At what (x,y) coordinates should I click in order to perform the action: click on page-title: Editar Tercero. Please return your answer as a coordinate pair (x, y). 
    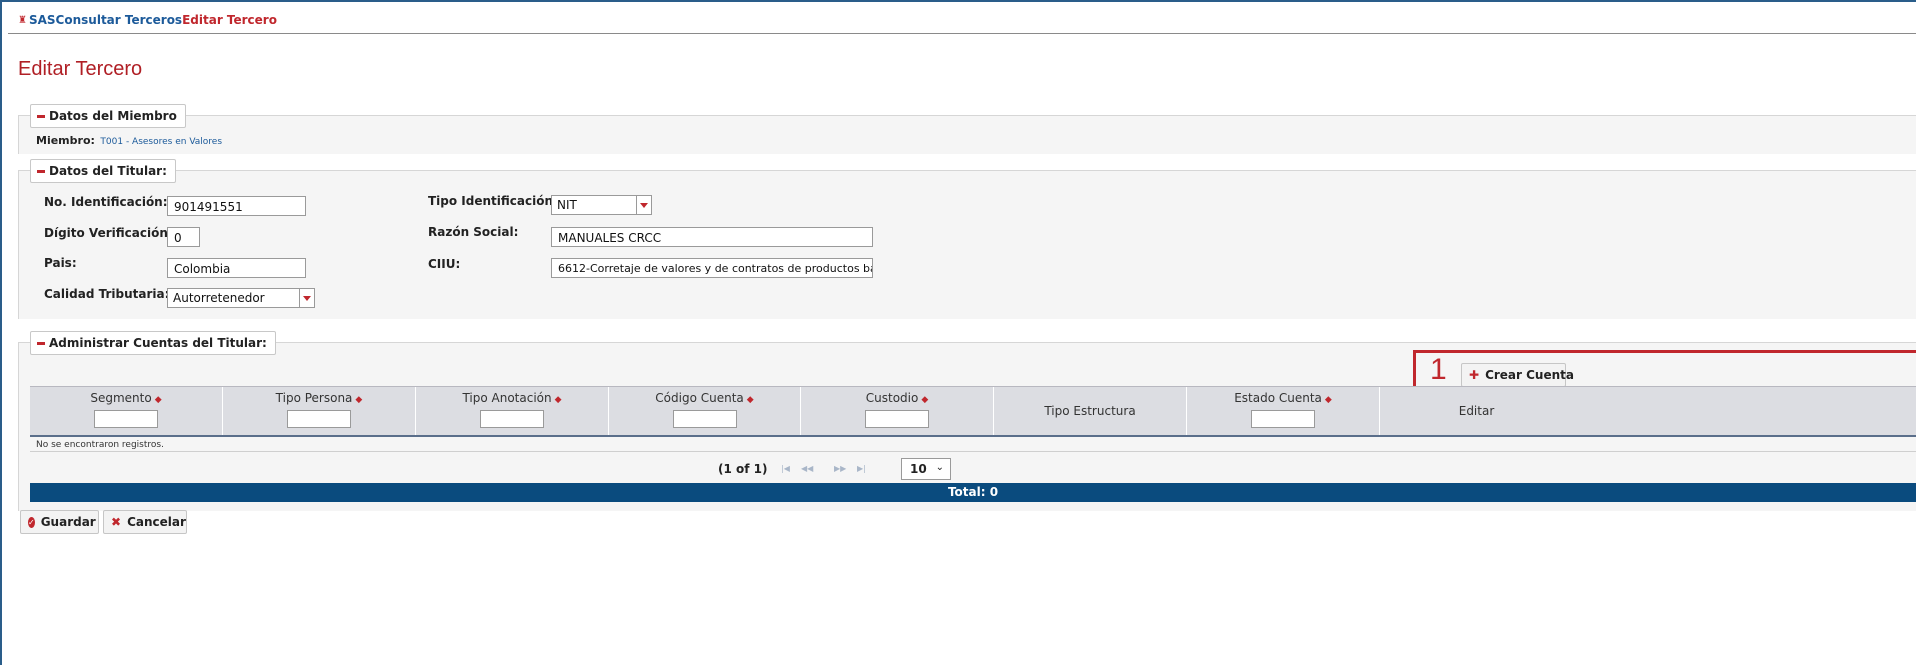
    Looking at the image, I should click on (80, 69).